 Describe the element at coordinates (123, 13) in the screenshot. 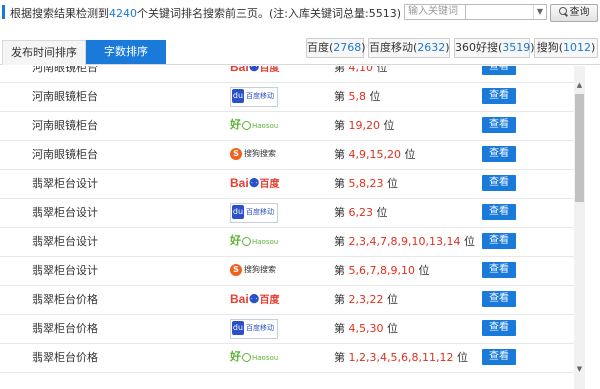

I see `keyword-count: 4240` at that location.